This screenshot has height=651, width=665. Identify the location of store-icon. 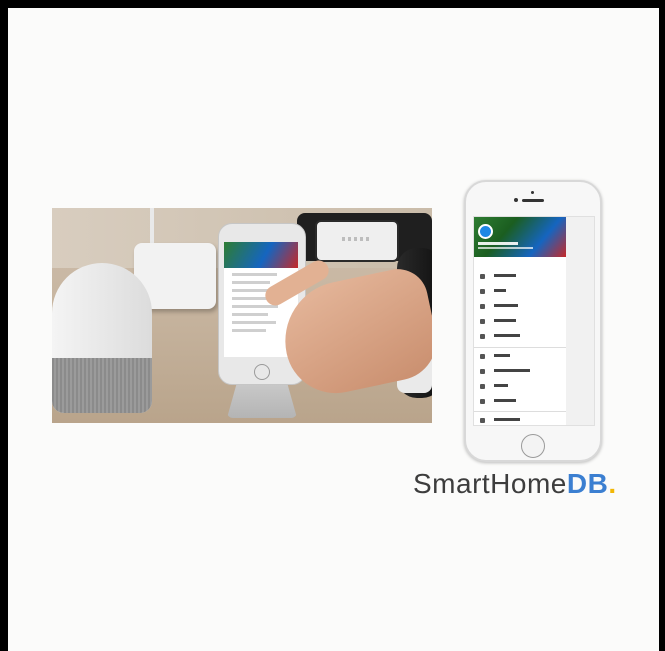
(522, 420).